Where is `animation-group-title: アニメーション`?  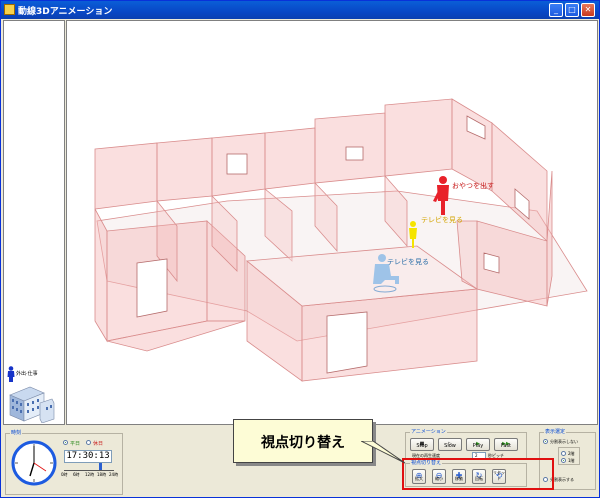
animation-group-title: アニメーション is located at coordinates (428, 431).